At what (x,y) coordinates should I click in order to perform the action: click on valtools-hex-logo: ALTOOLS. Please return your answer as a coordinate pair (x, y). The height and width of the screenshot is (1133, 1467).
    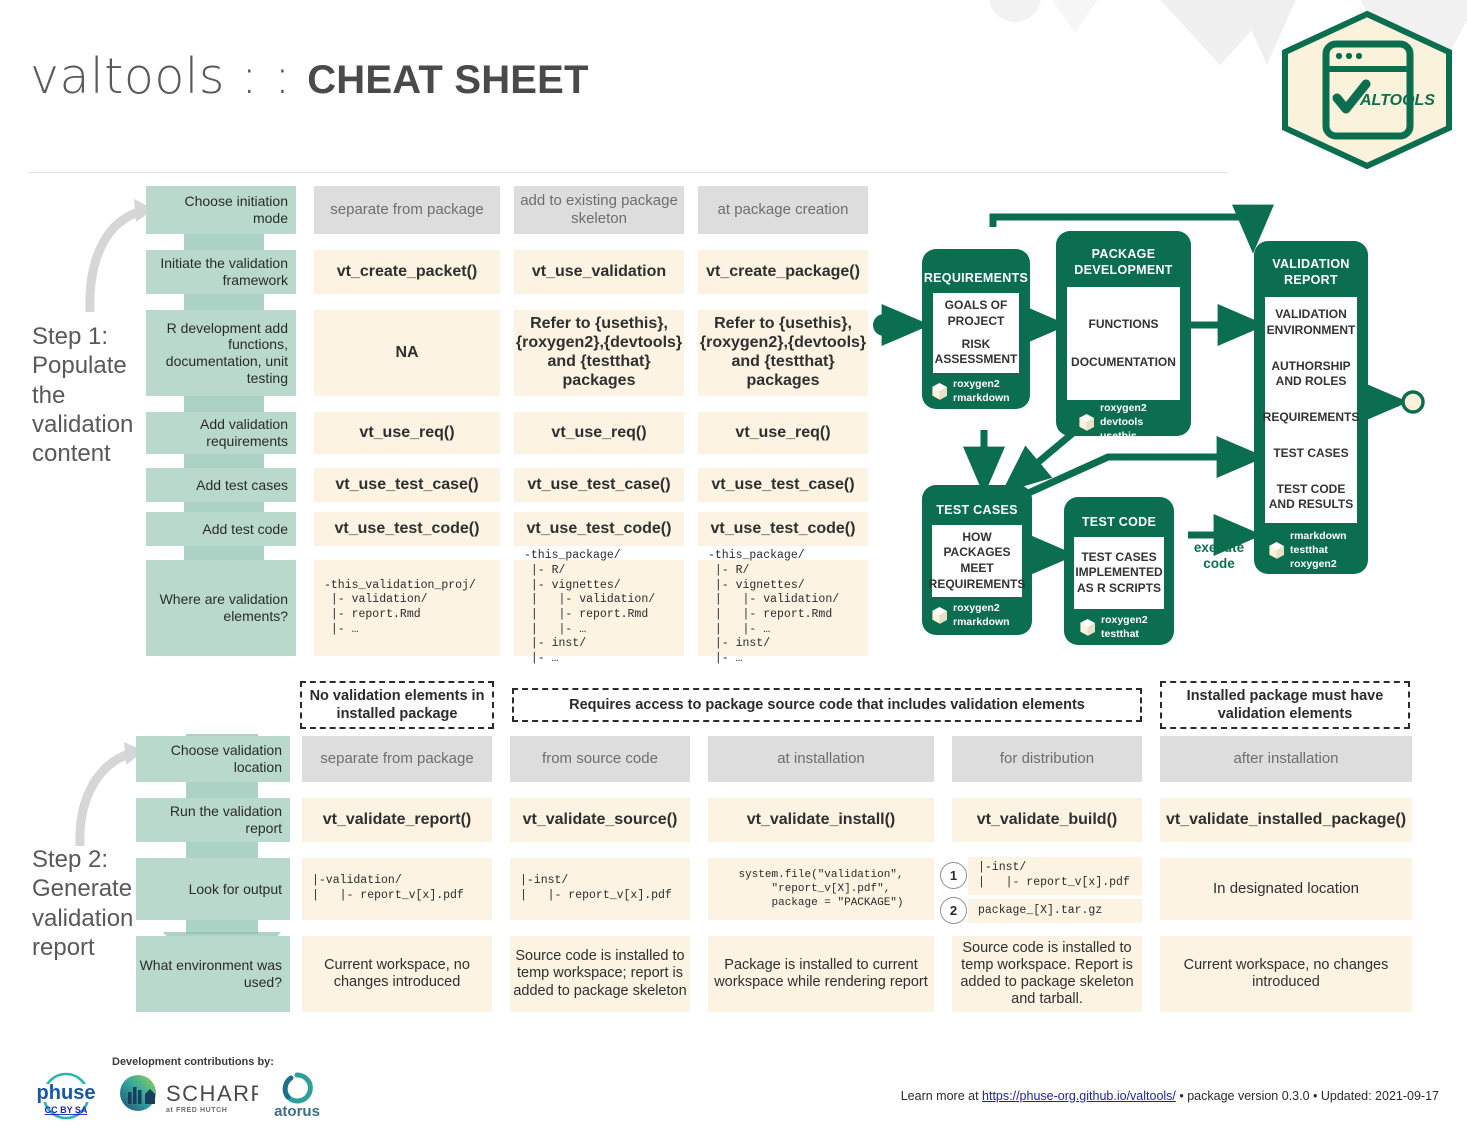
    Looking at the image, I should click on (1367, 90).